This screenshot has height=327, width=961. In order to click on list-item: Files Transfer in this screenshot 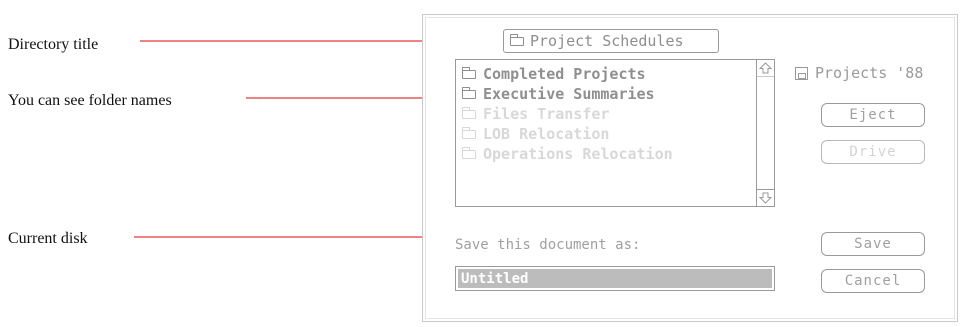, I will do `click(618, 114)`.